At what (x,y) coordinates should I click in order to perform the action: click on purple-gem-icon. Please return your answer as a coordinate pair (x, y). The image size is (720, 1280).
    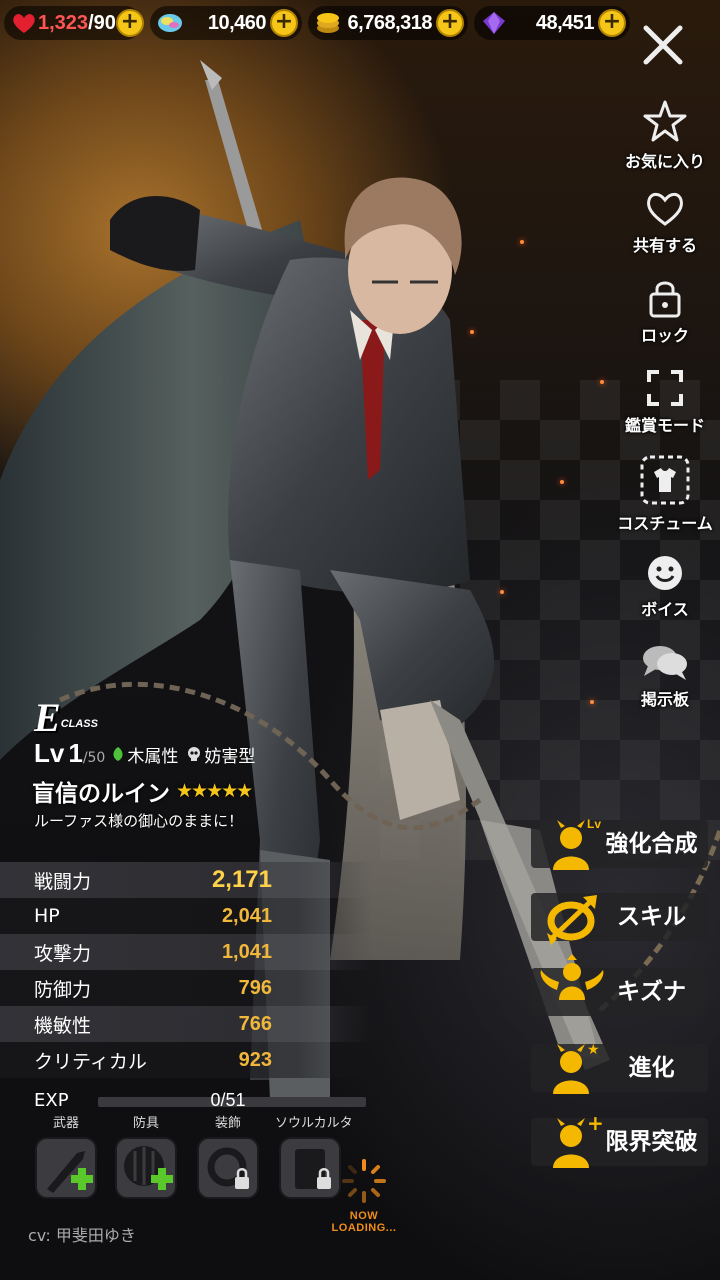
    Looking at the image, I should click on (494, 23).